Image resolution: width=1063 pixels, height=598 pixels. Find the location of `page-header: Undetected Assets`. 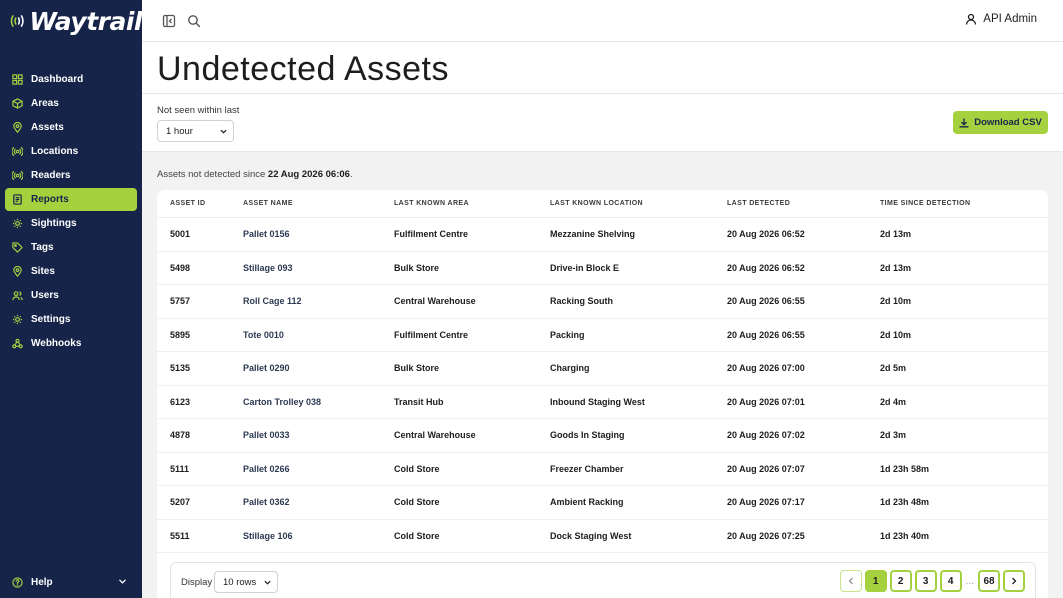

page-header: Undetected Assets is located at coordinates (602, 68).